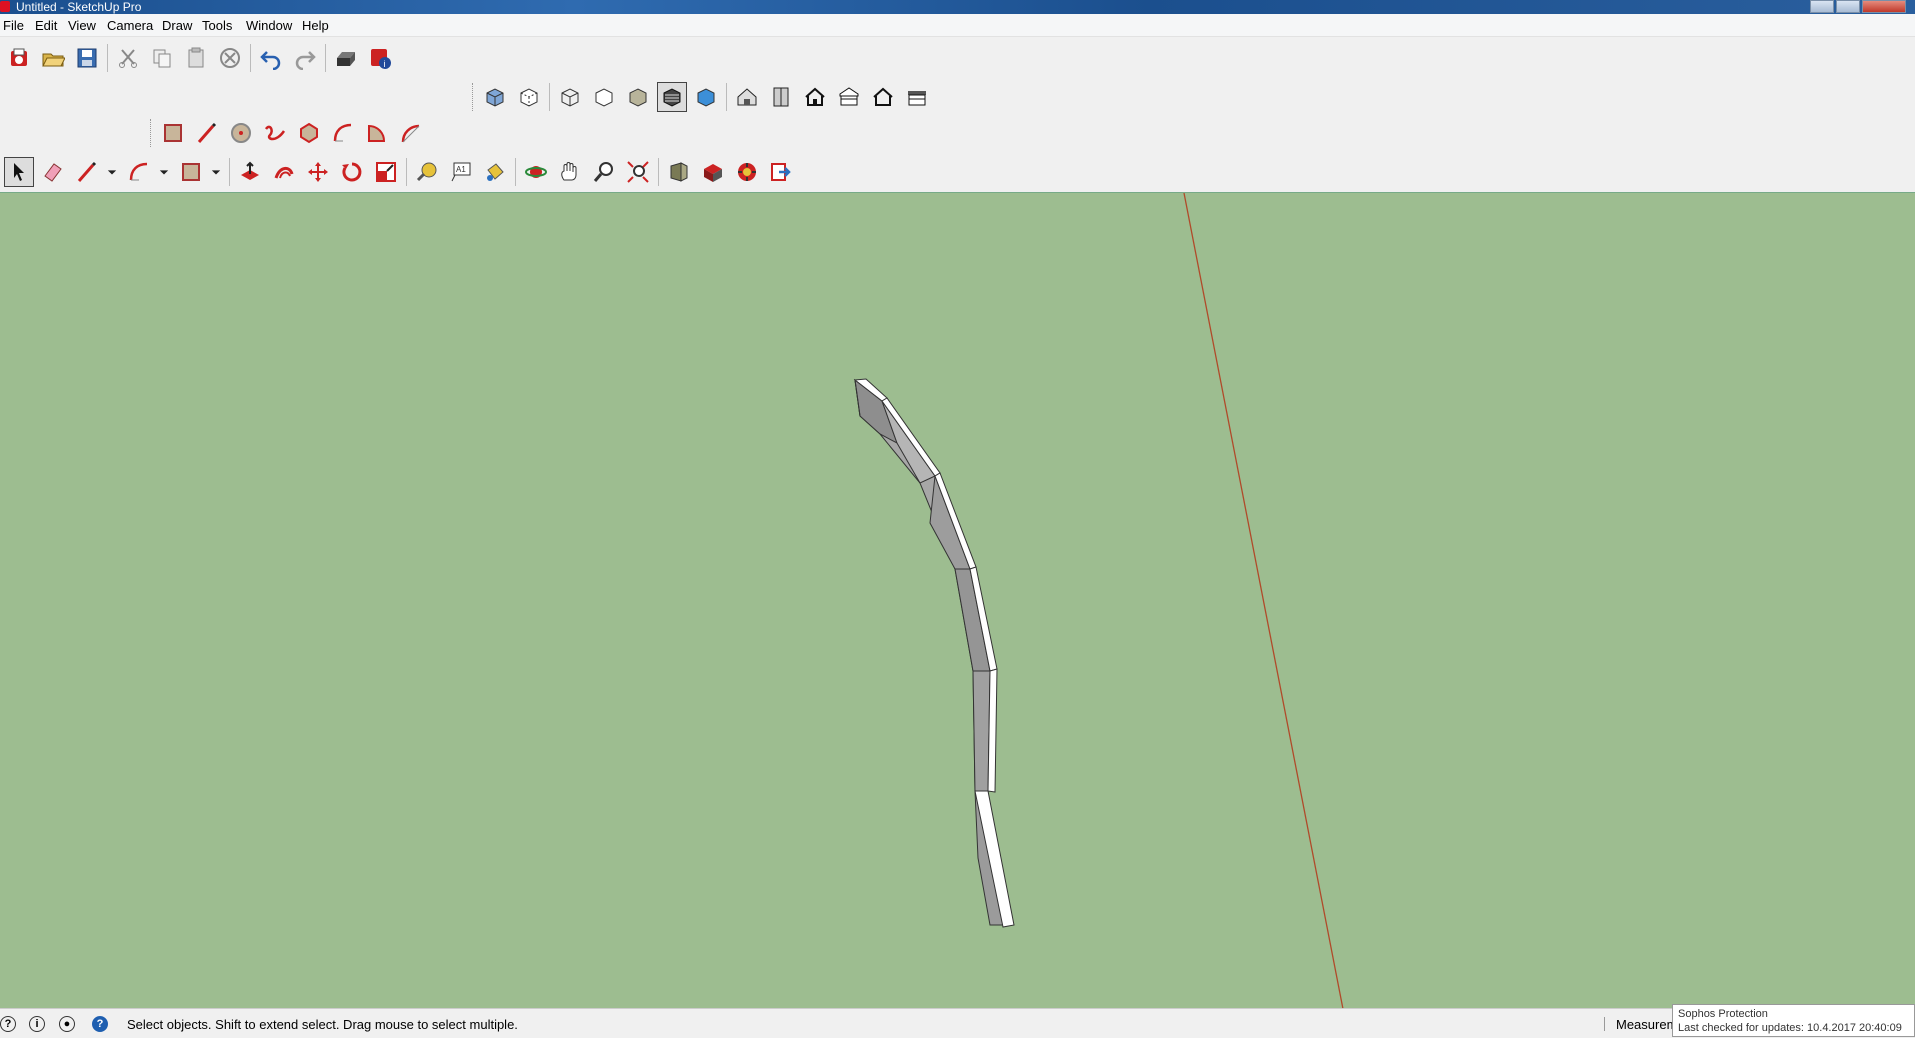  I want to click on move-icon, so click(318, 172).